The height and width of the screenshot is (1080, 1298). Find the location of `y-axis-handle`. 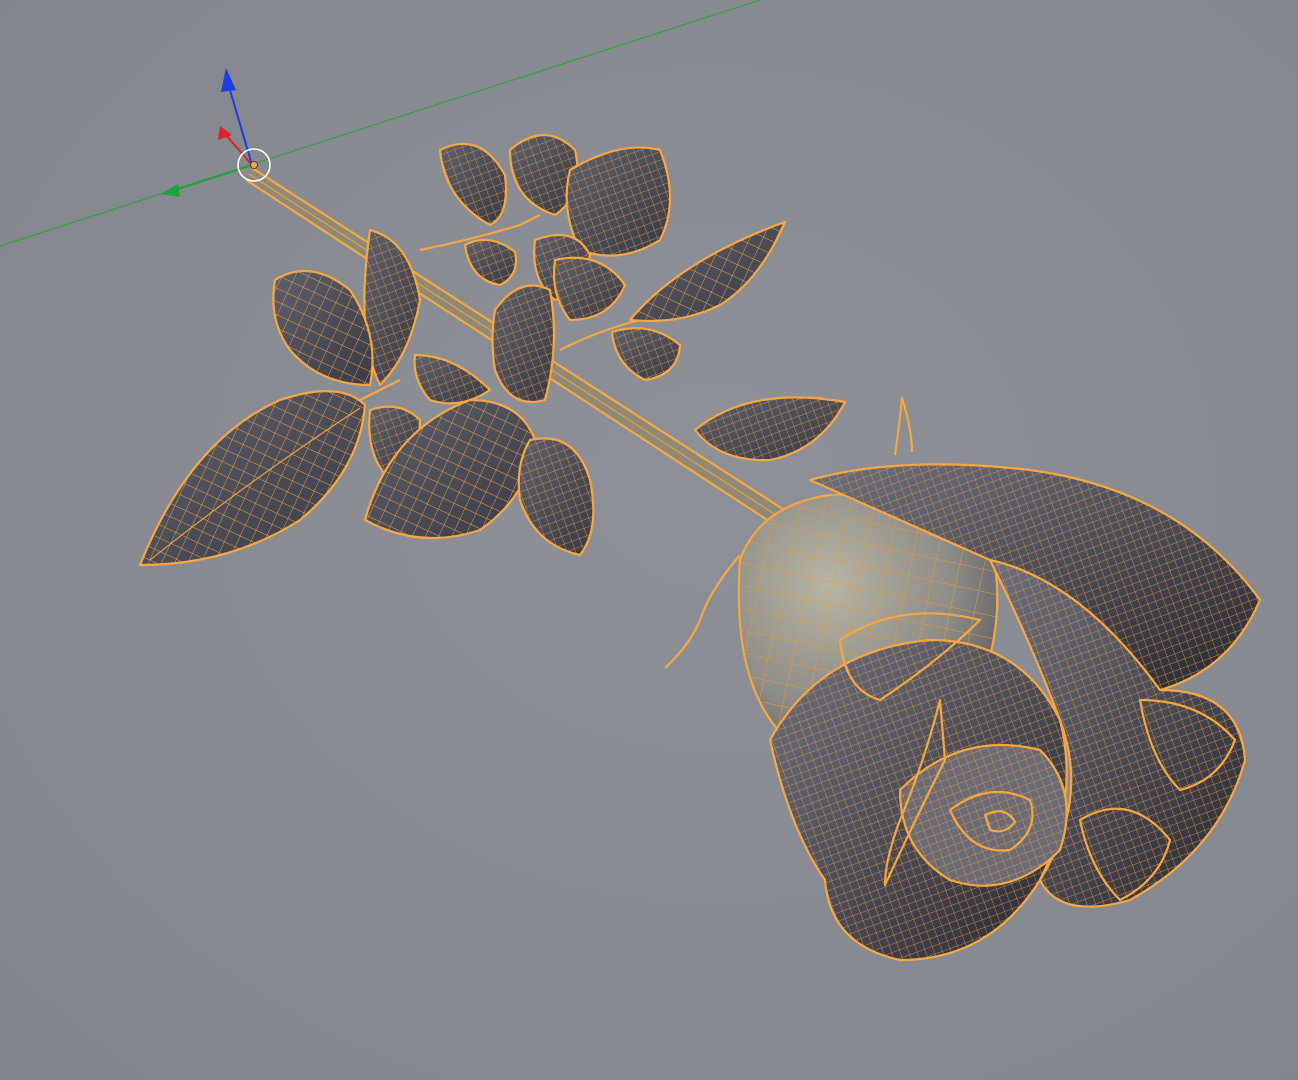

y-axis-handle is located at coordinates (213, 177).